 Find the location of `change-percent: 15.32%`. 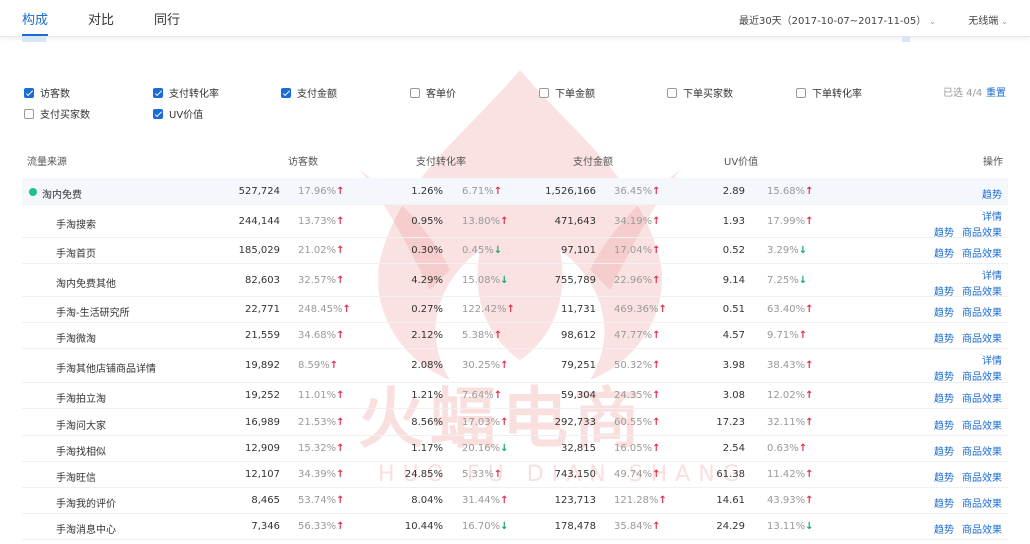

change-percent: 15.32% is located at coordinates (317, 448).